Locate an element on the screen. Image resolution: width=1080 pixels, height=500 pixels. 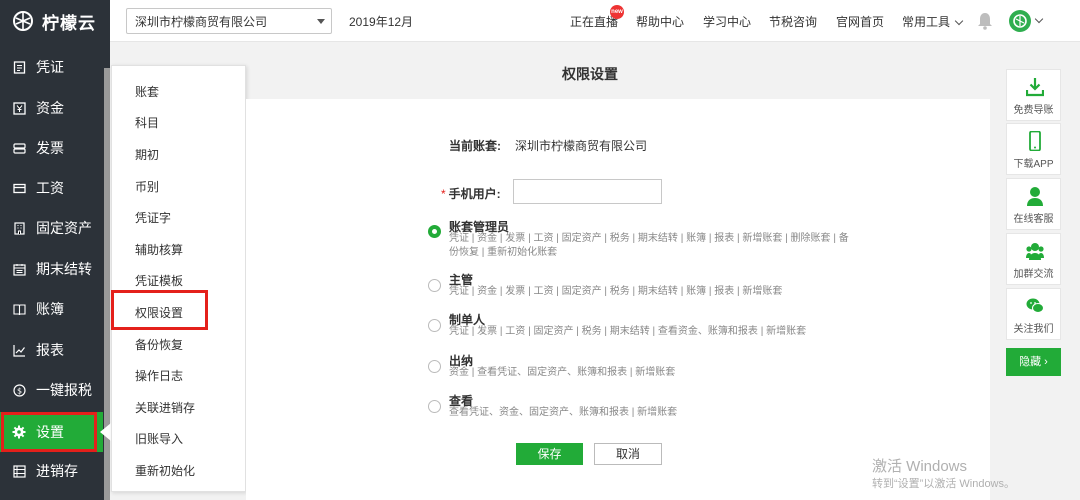
voucher-icon is located at coordinates (19, 67).